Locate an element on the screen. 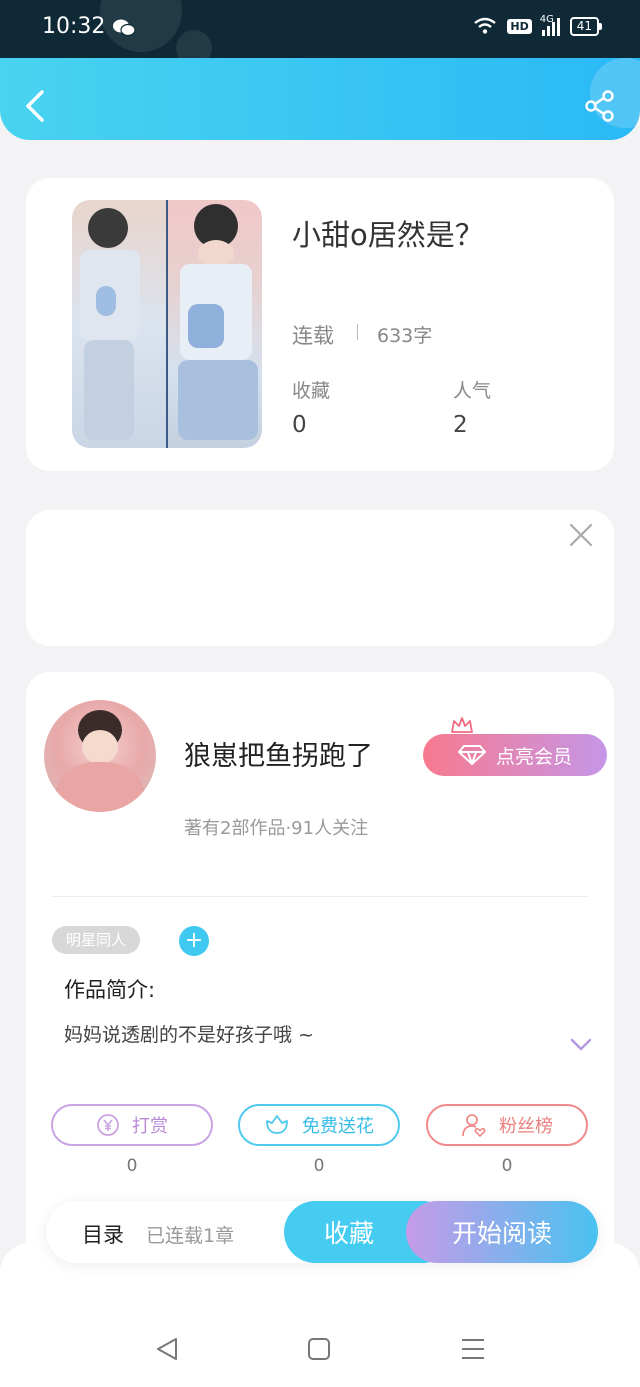  serial-status: 连载 is located at coordinates (313, 336).